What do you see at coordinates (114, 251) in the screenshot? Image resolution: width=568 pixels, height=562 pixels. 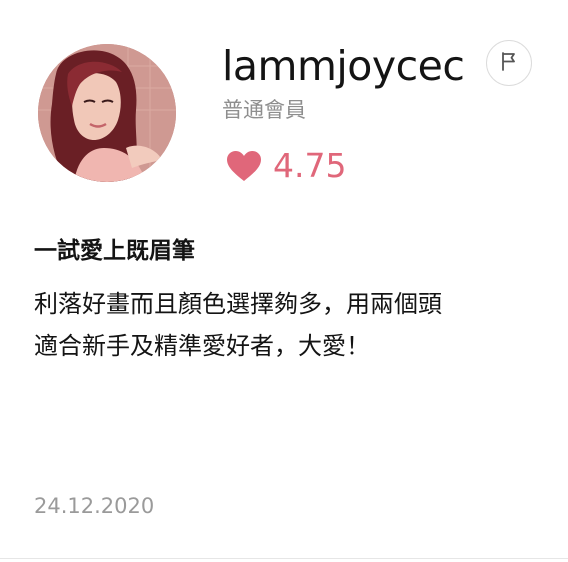 I see `review-title: 一試愛上既眉筆` at bounding box center [114, 251].